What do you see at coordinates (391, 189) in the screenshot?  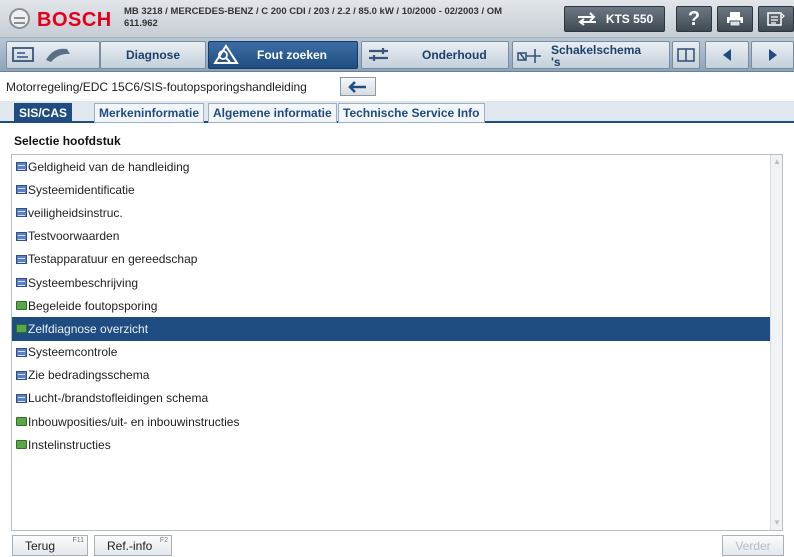 I see `list-item: Systeemidentificatie` at bounding box center [391, 189].